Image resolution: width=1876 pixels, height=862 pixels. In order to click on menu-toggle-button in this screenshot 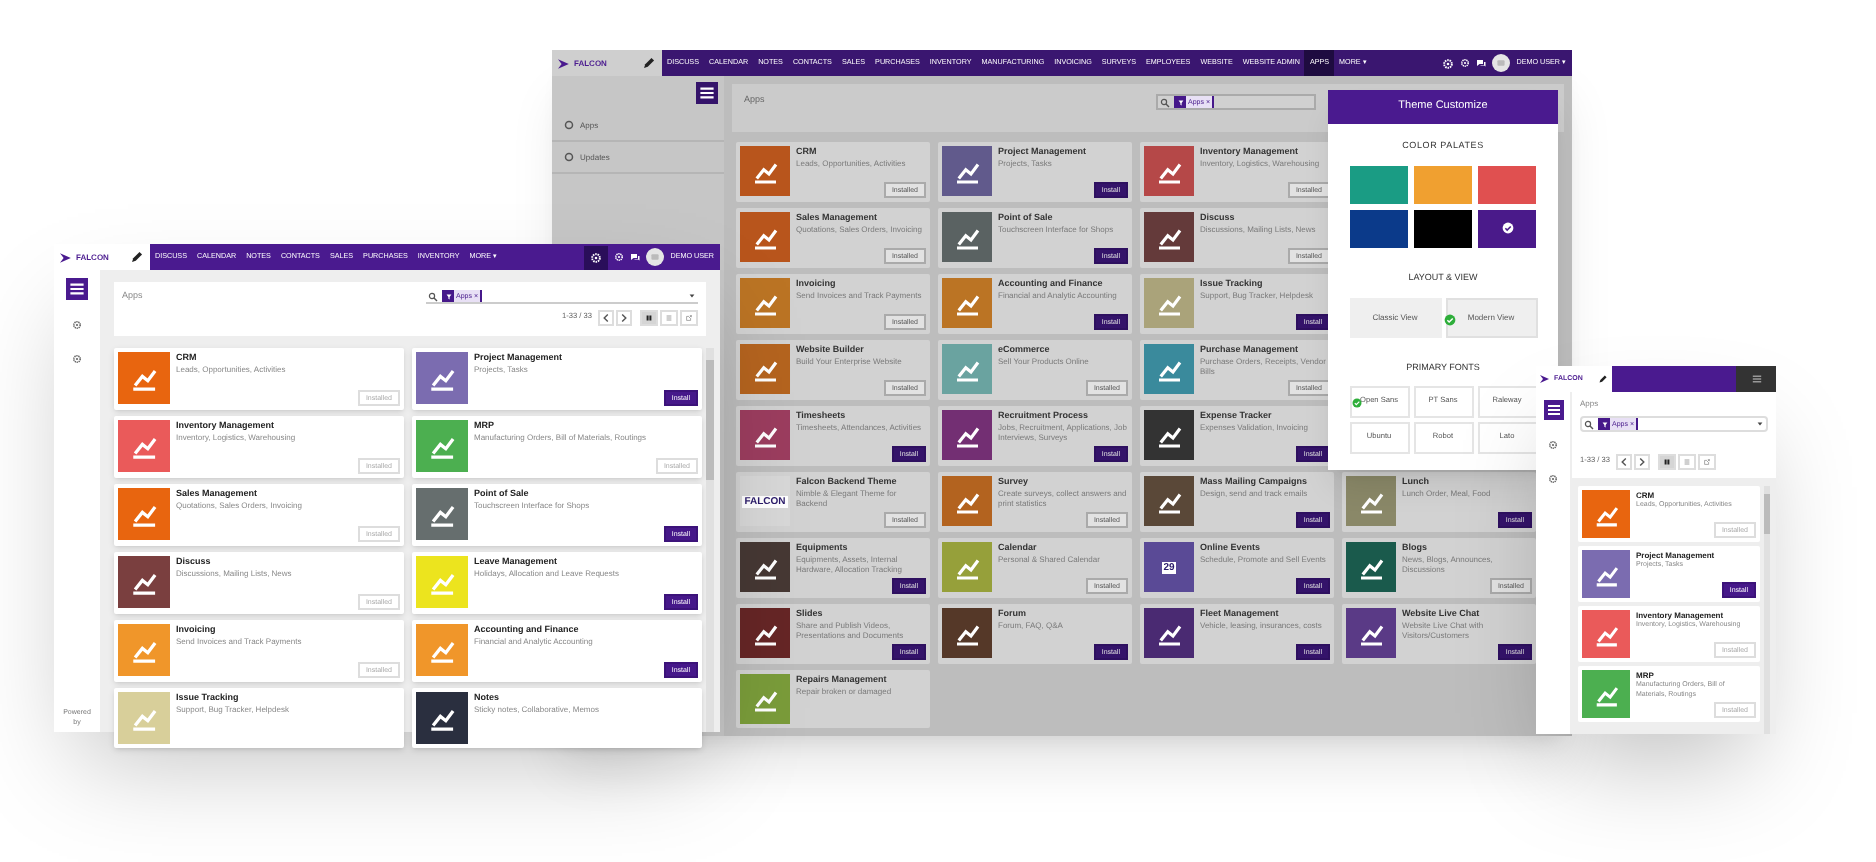, I will do `click(1756, 379)`.